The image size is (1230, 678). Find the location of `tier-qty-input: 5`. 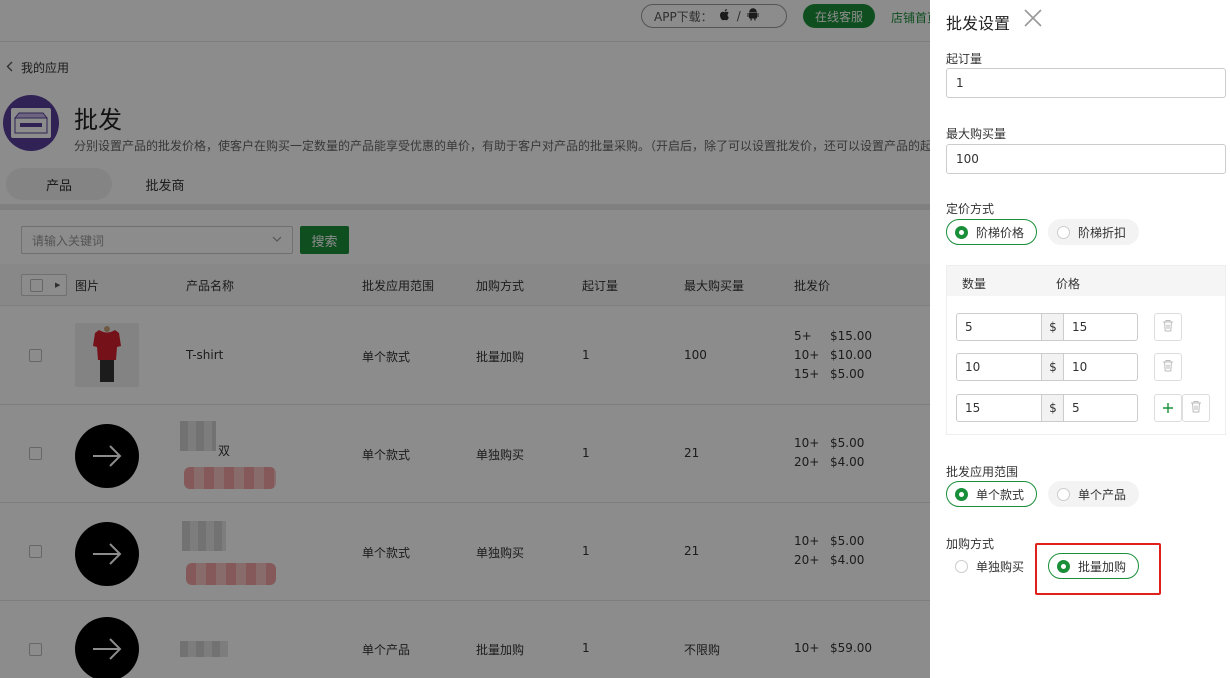

tier-qty-input: 5 is located at coordinates (999, 327).